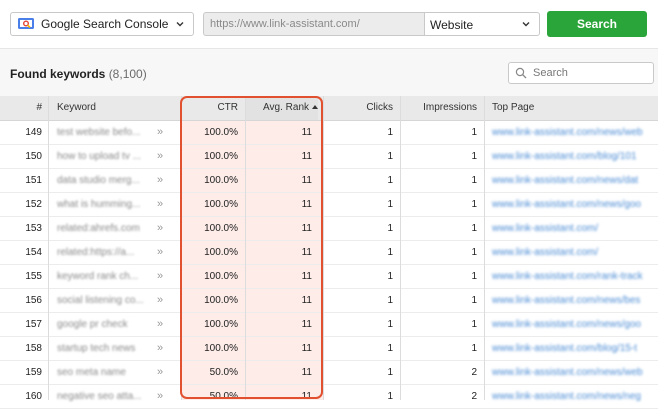 The height and width of the screenshot is (414, 658). Describe the element at coordinates (105, 24) in the screenshot. I see `source-label: Google Search Console` at that location.